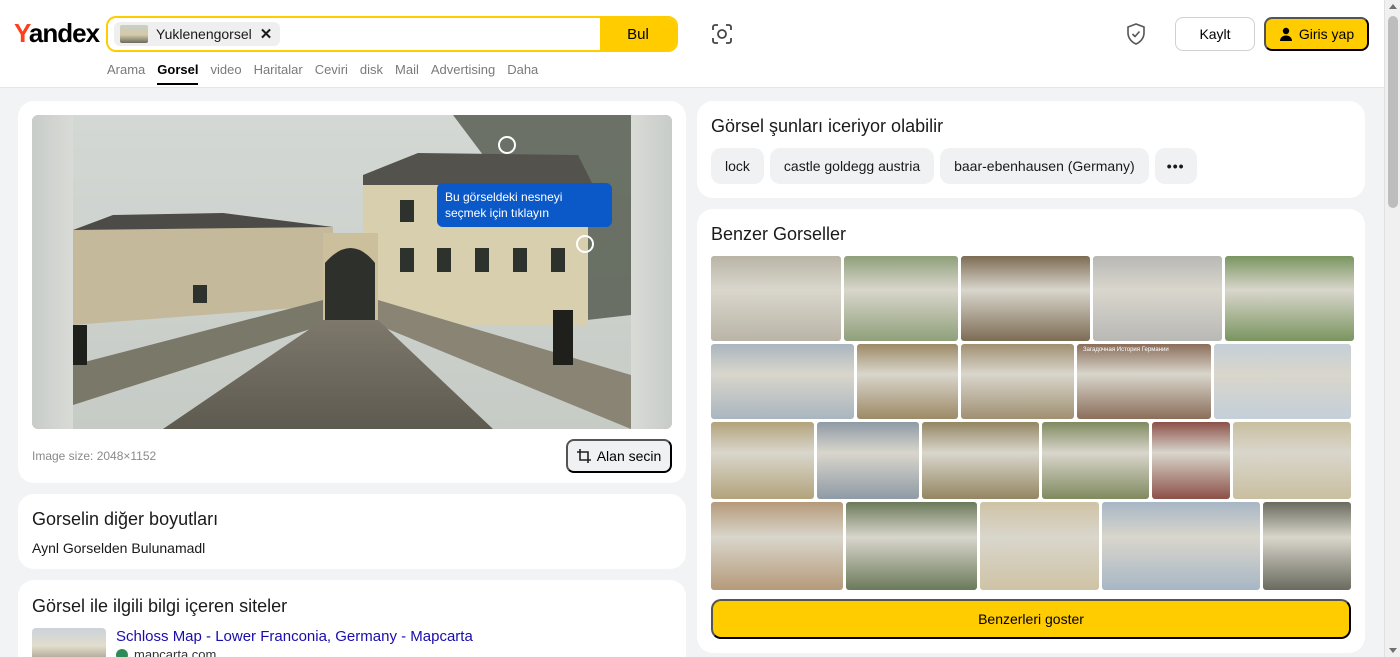 This screenshot has width=1400, height=657. Describe the element at coordinates (1392, 328) in the screenshot. I see `page-scrollbar` at that location.